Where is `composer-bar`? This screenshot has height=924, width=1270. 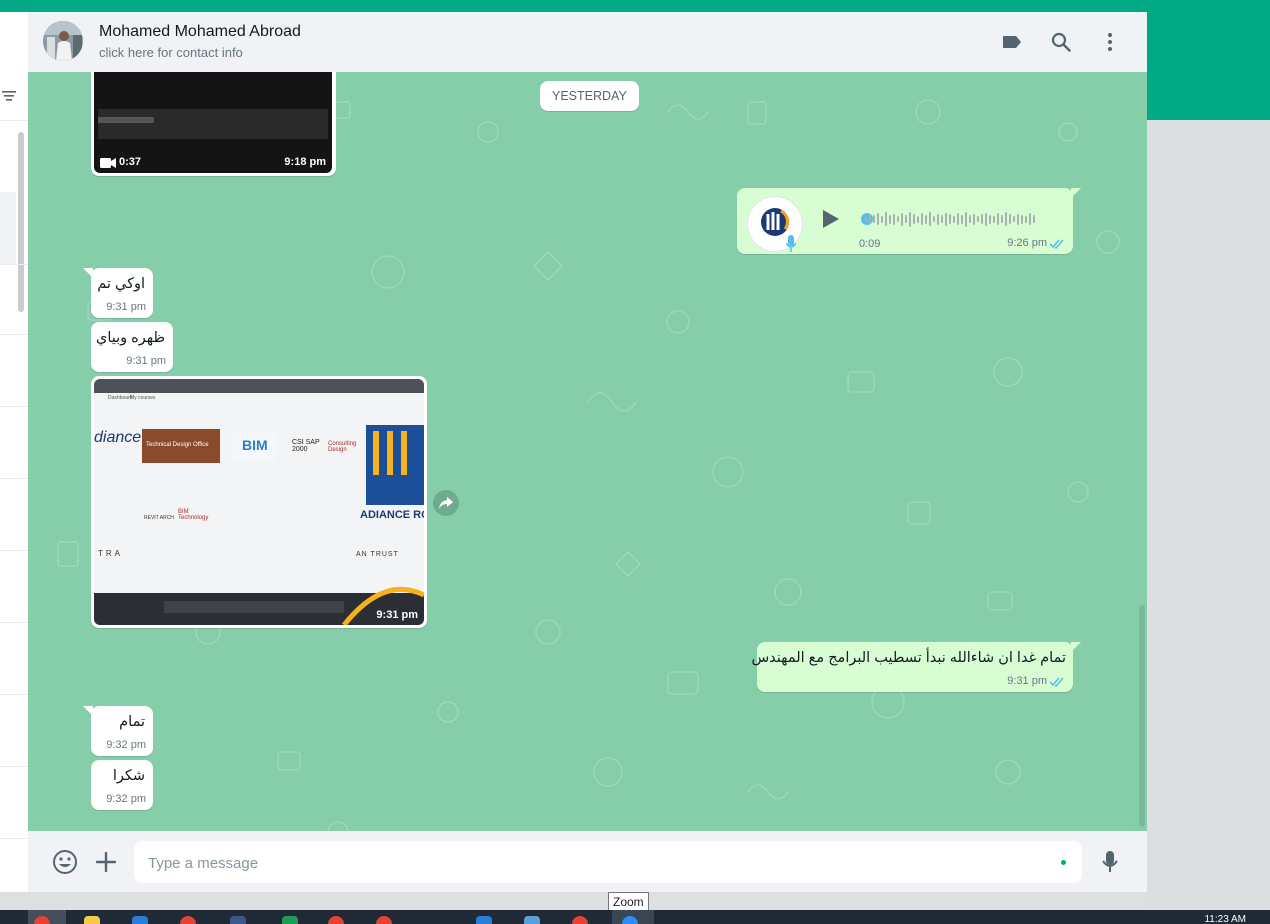
composer-bar is located at coordinates (587, 861).